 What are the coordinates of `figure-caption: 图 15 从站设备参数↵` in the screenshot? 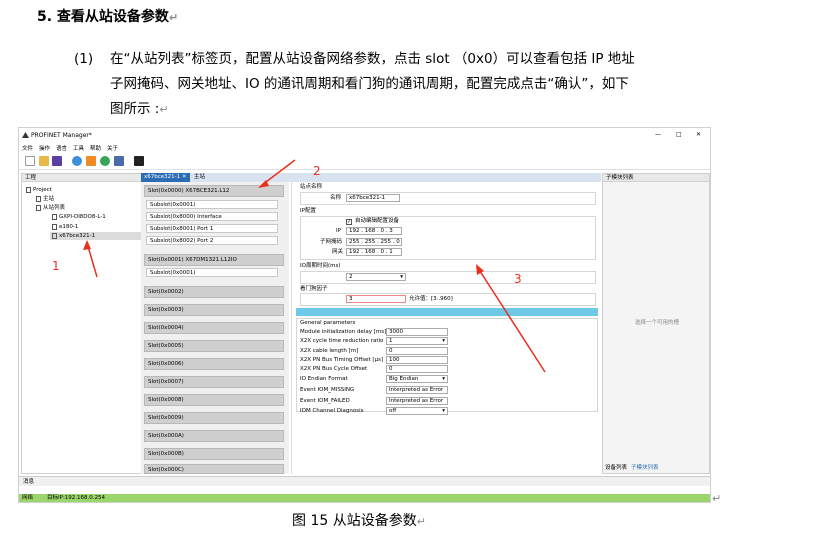 It's located at (359, 520).